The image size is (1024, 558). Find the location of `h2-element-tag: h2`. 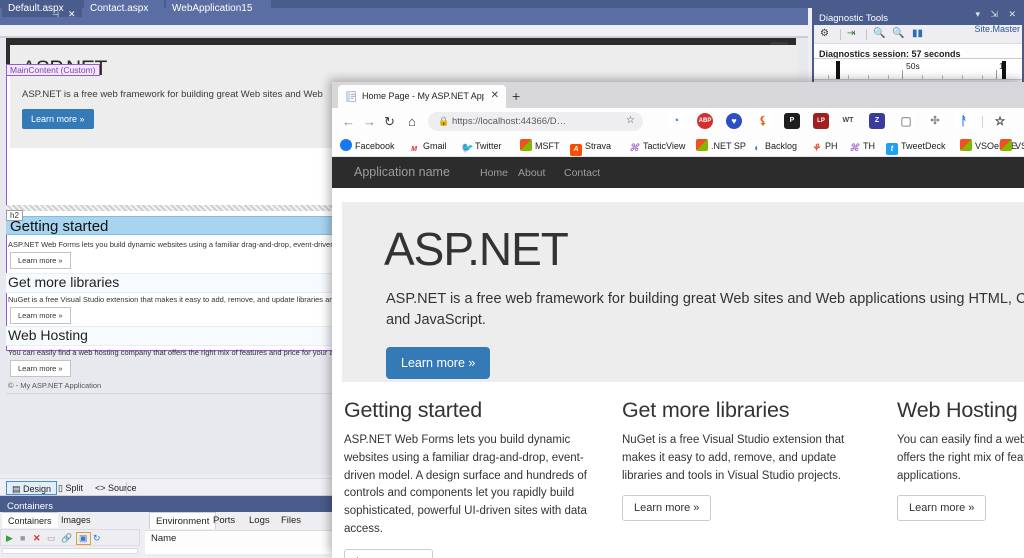

h2-element-tag: h2 is located at coordinates (14, 215).